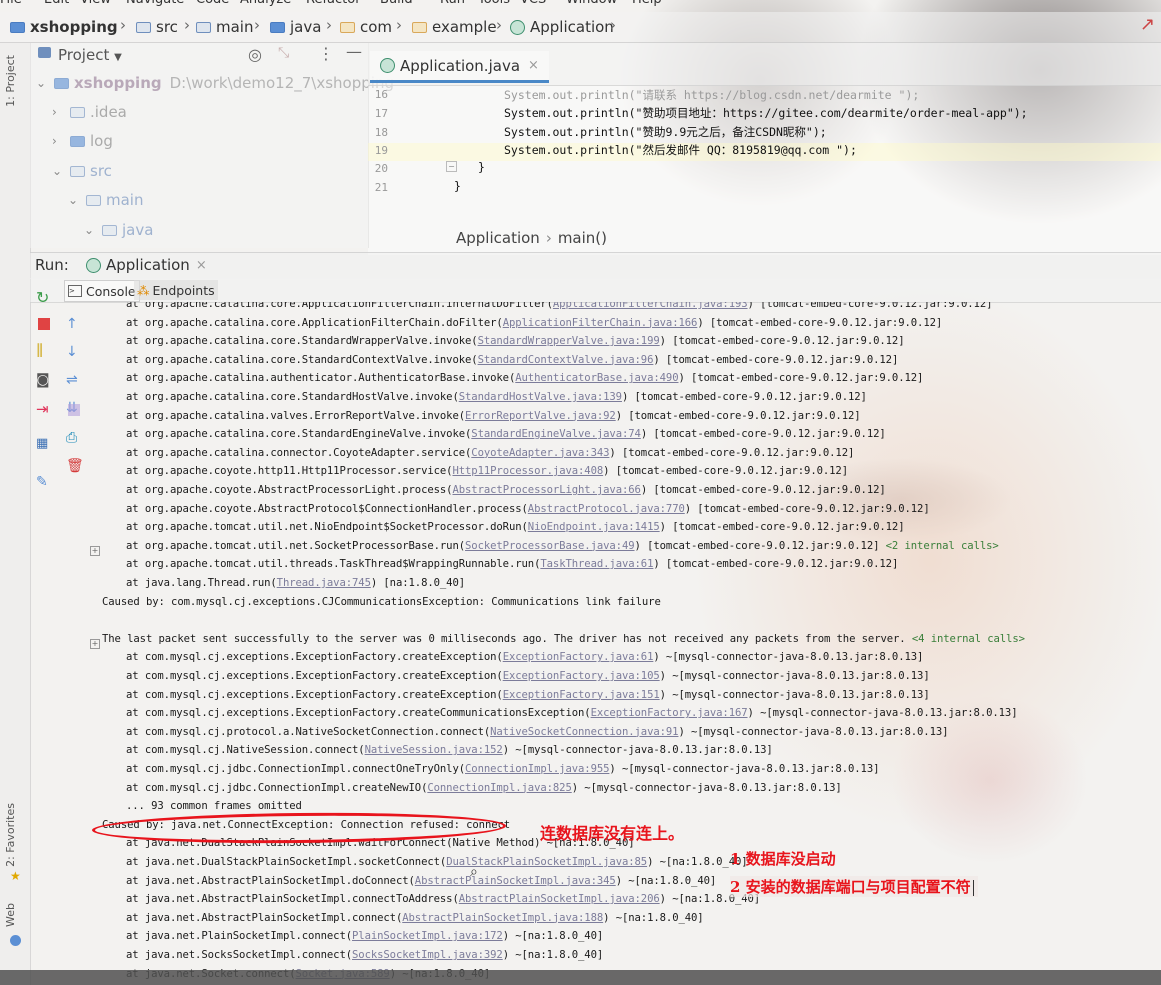  What do you see at coordinates (224, 27) in the screenshot?
I see `breadcrumb-main: main` at bounding box center [224, 27].